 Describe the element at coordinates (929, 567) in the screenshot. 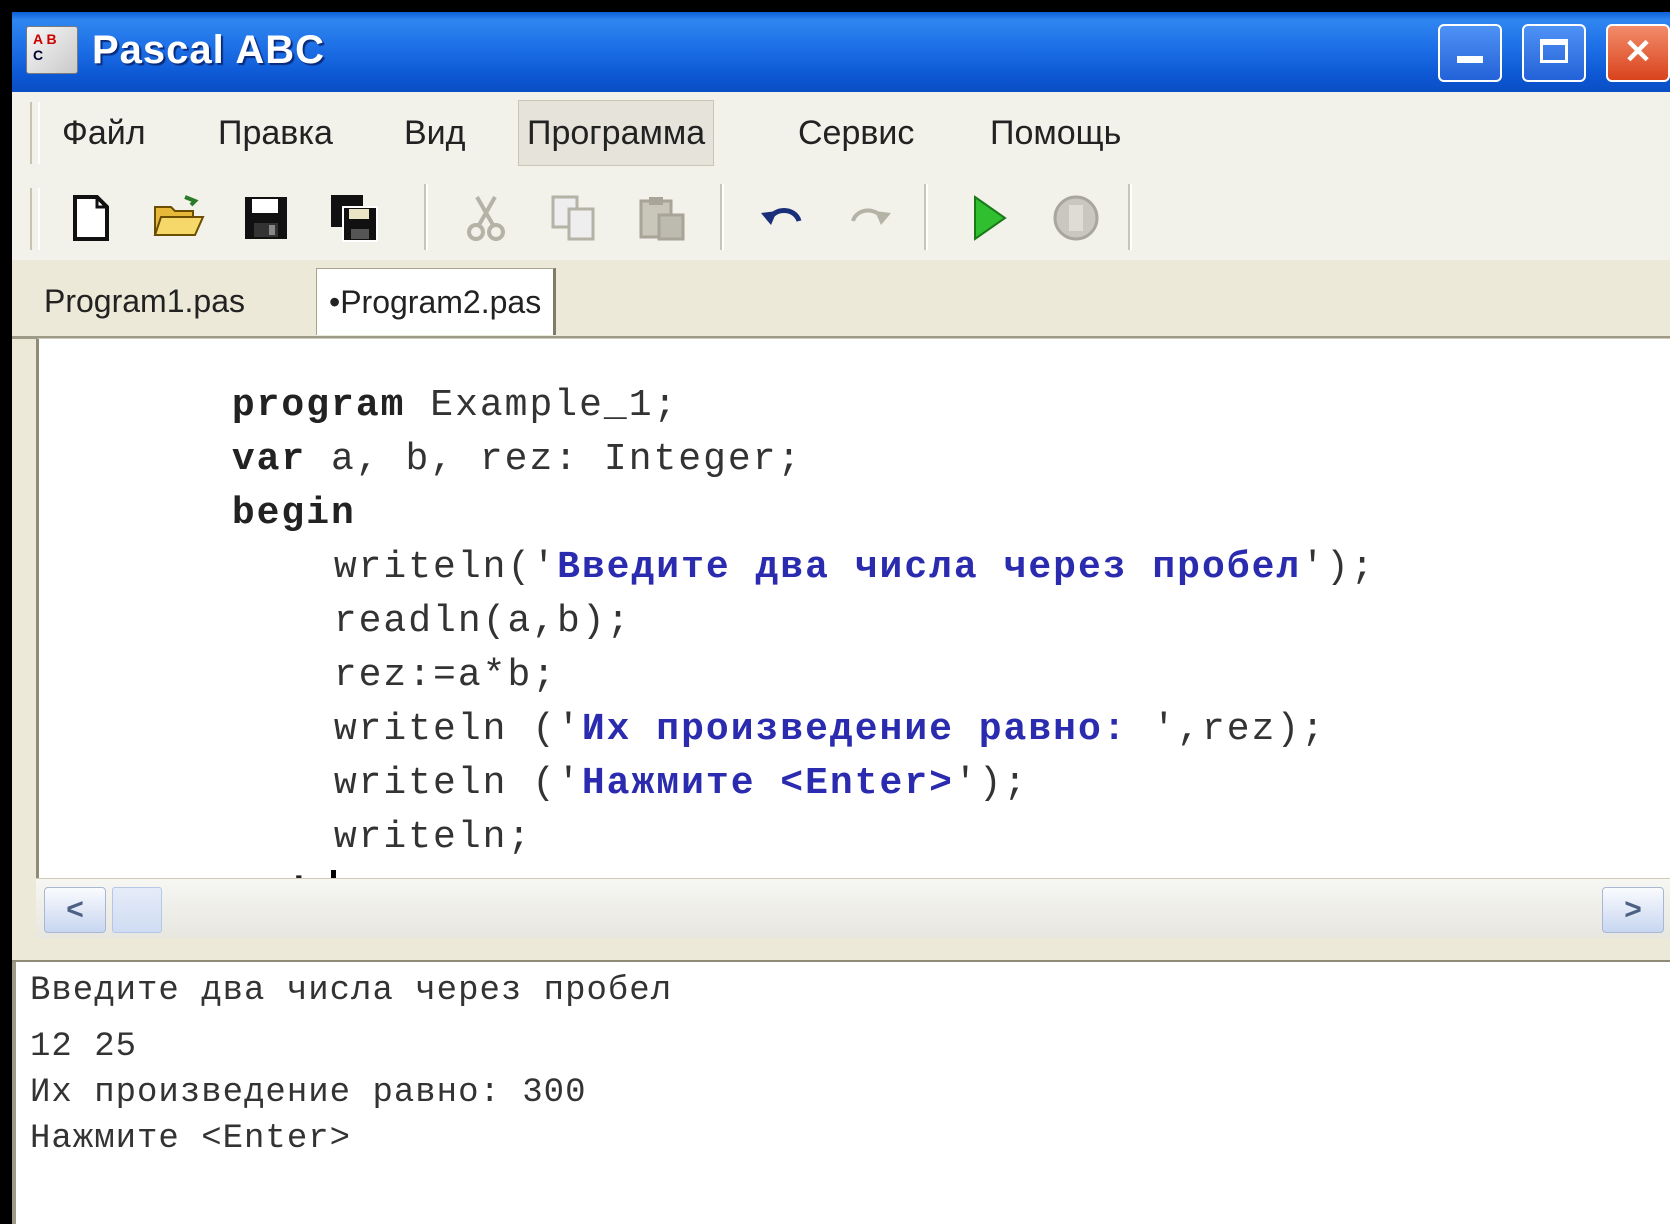

I see `string-literal: Введите два числа через пробел` at that location.